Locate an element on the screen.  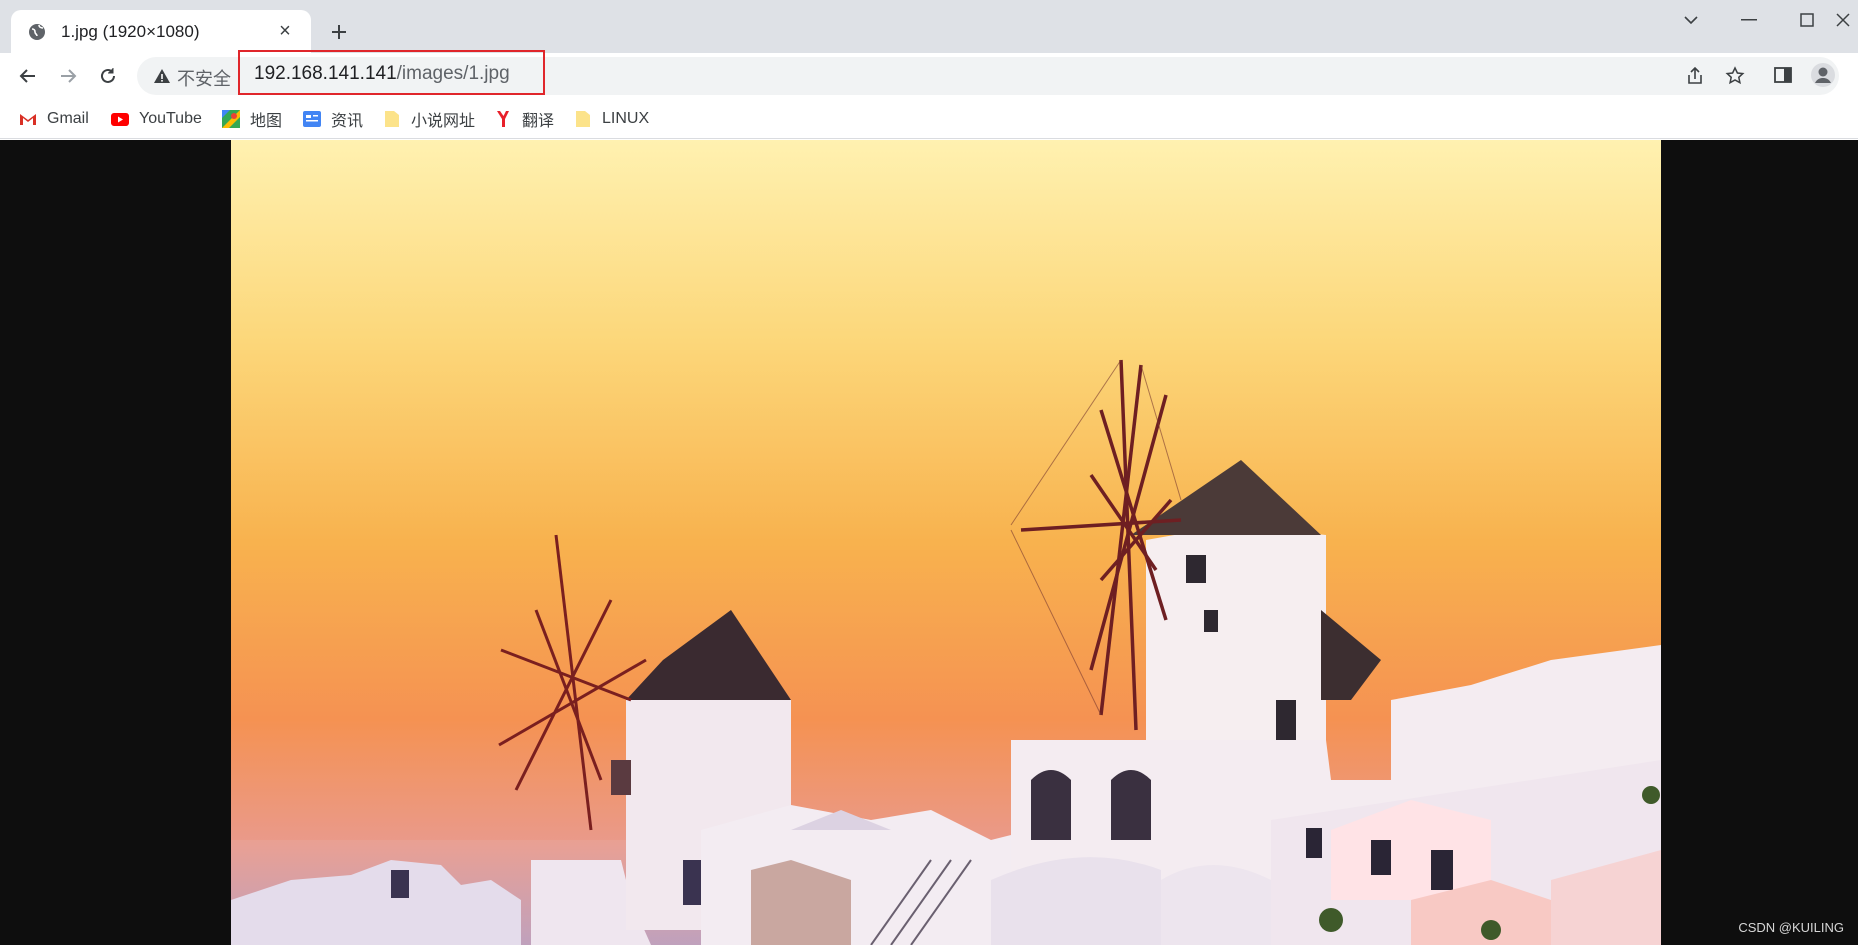
bookmarks-bar: Gmail YouTube 地图 资讯 小说网址 翻译 LINUX is located at coordinates (929, 119).